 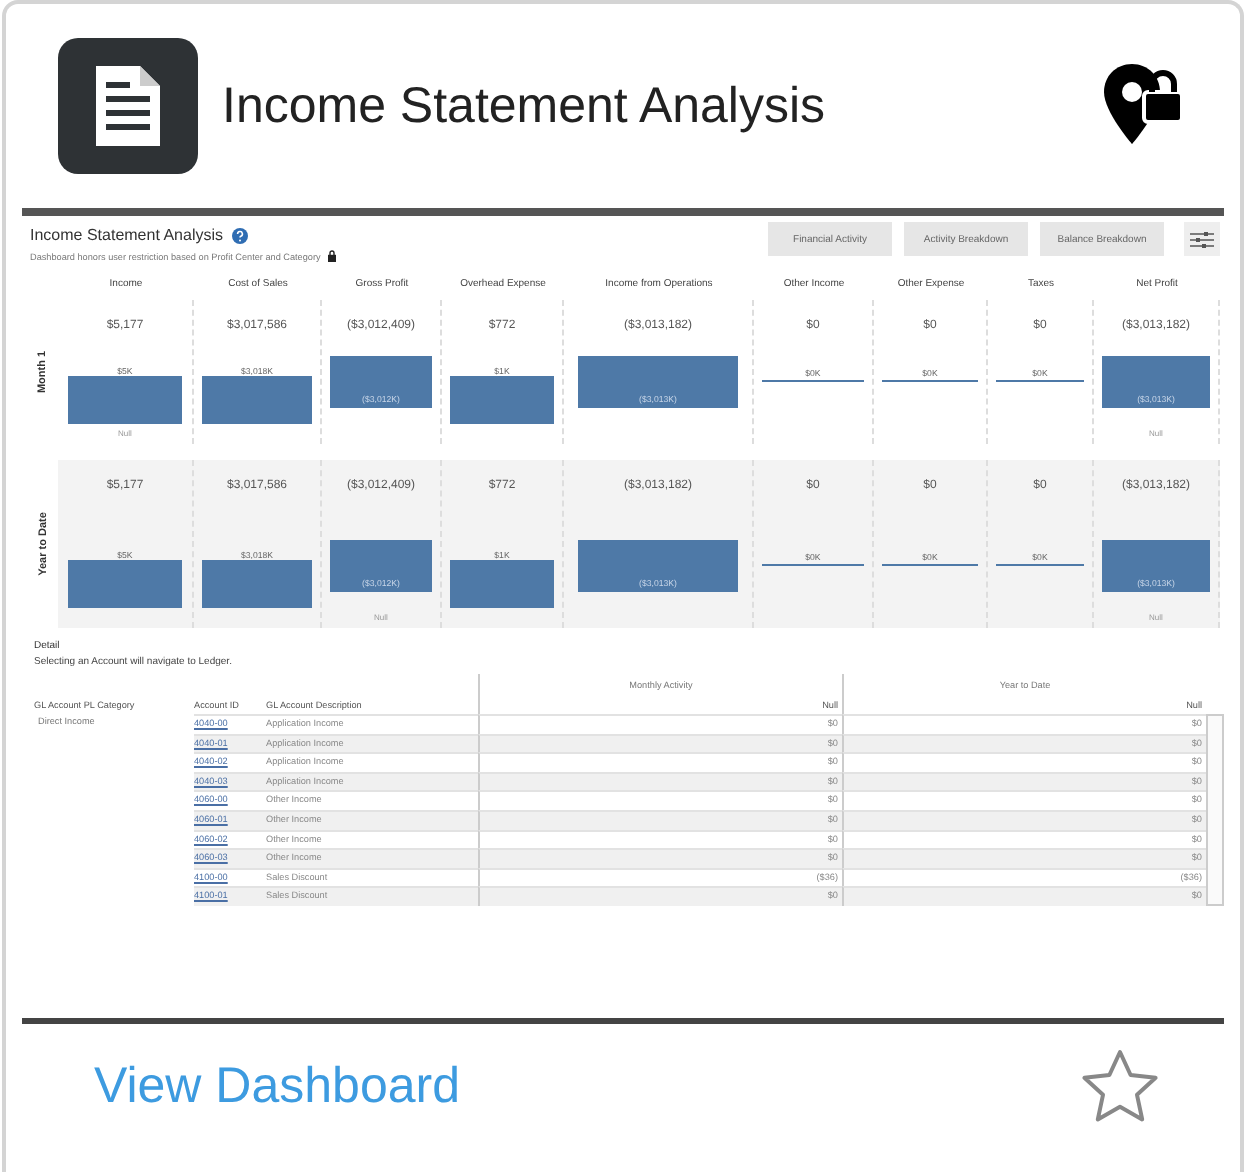 I want to click on dashboard-title: Income Statement Analysis, so click(x=126, y=235).